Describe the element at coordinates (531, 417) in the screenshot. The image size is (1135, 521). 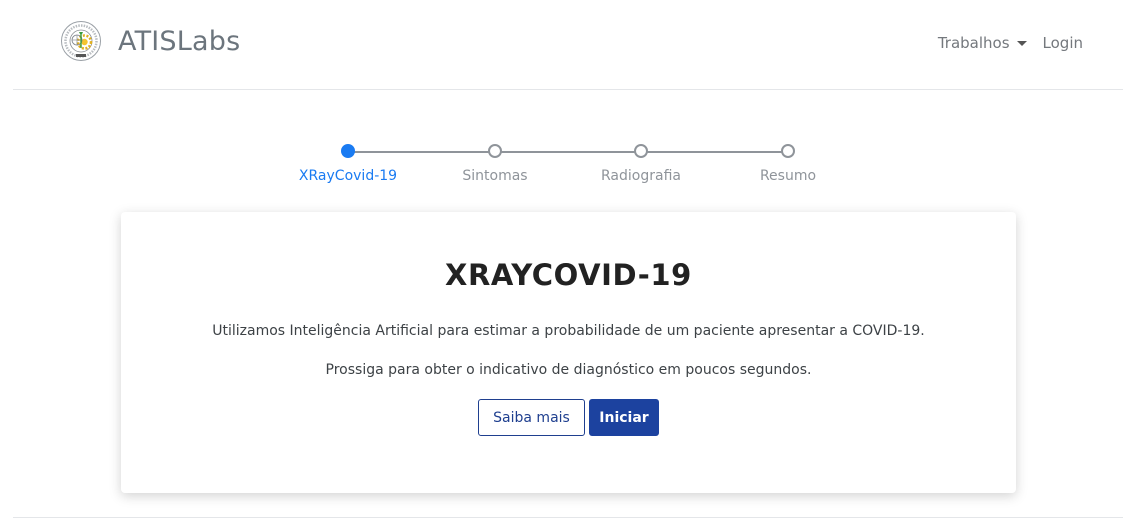
I see `saiba-mais-button: Saiba mais` at that location.